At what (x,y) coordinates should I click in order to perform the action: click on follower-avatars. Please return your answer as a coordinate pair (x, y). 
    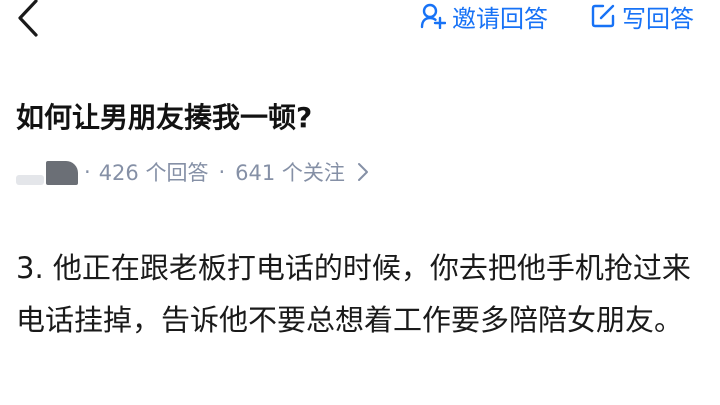
    Looking at the image, I should click on (48, 172).